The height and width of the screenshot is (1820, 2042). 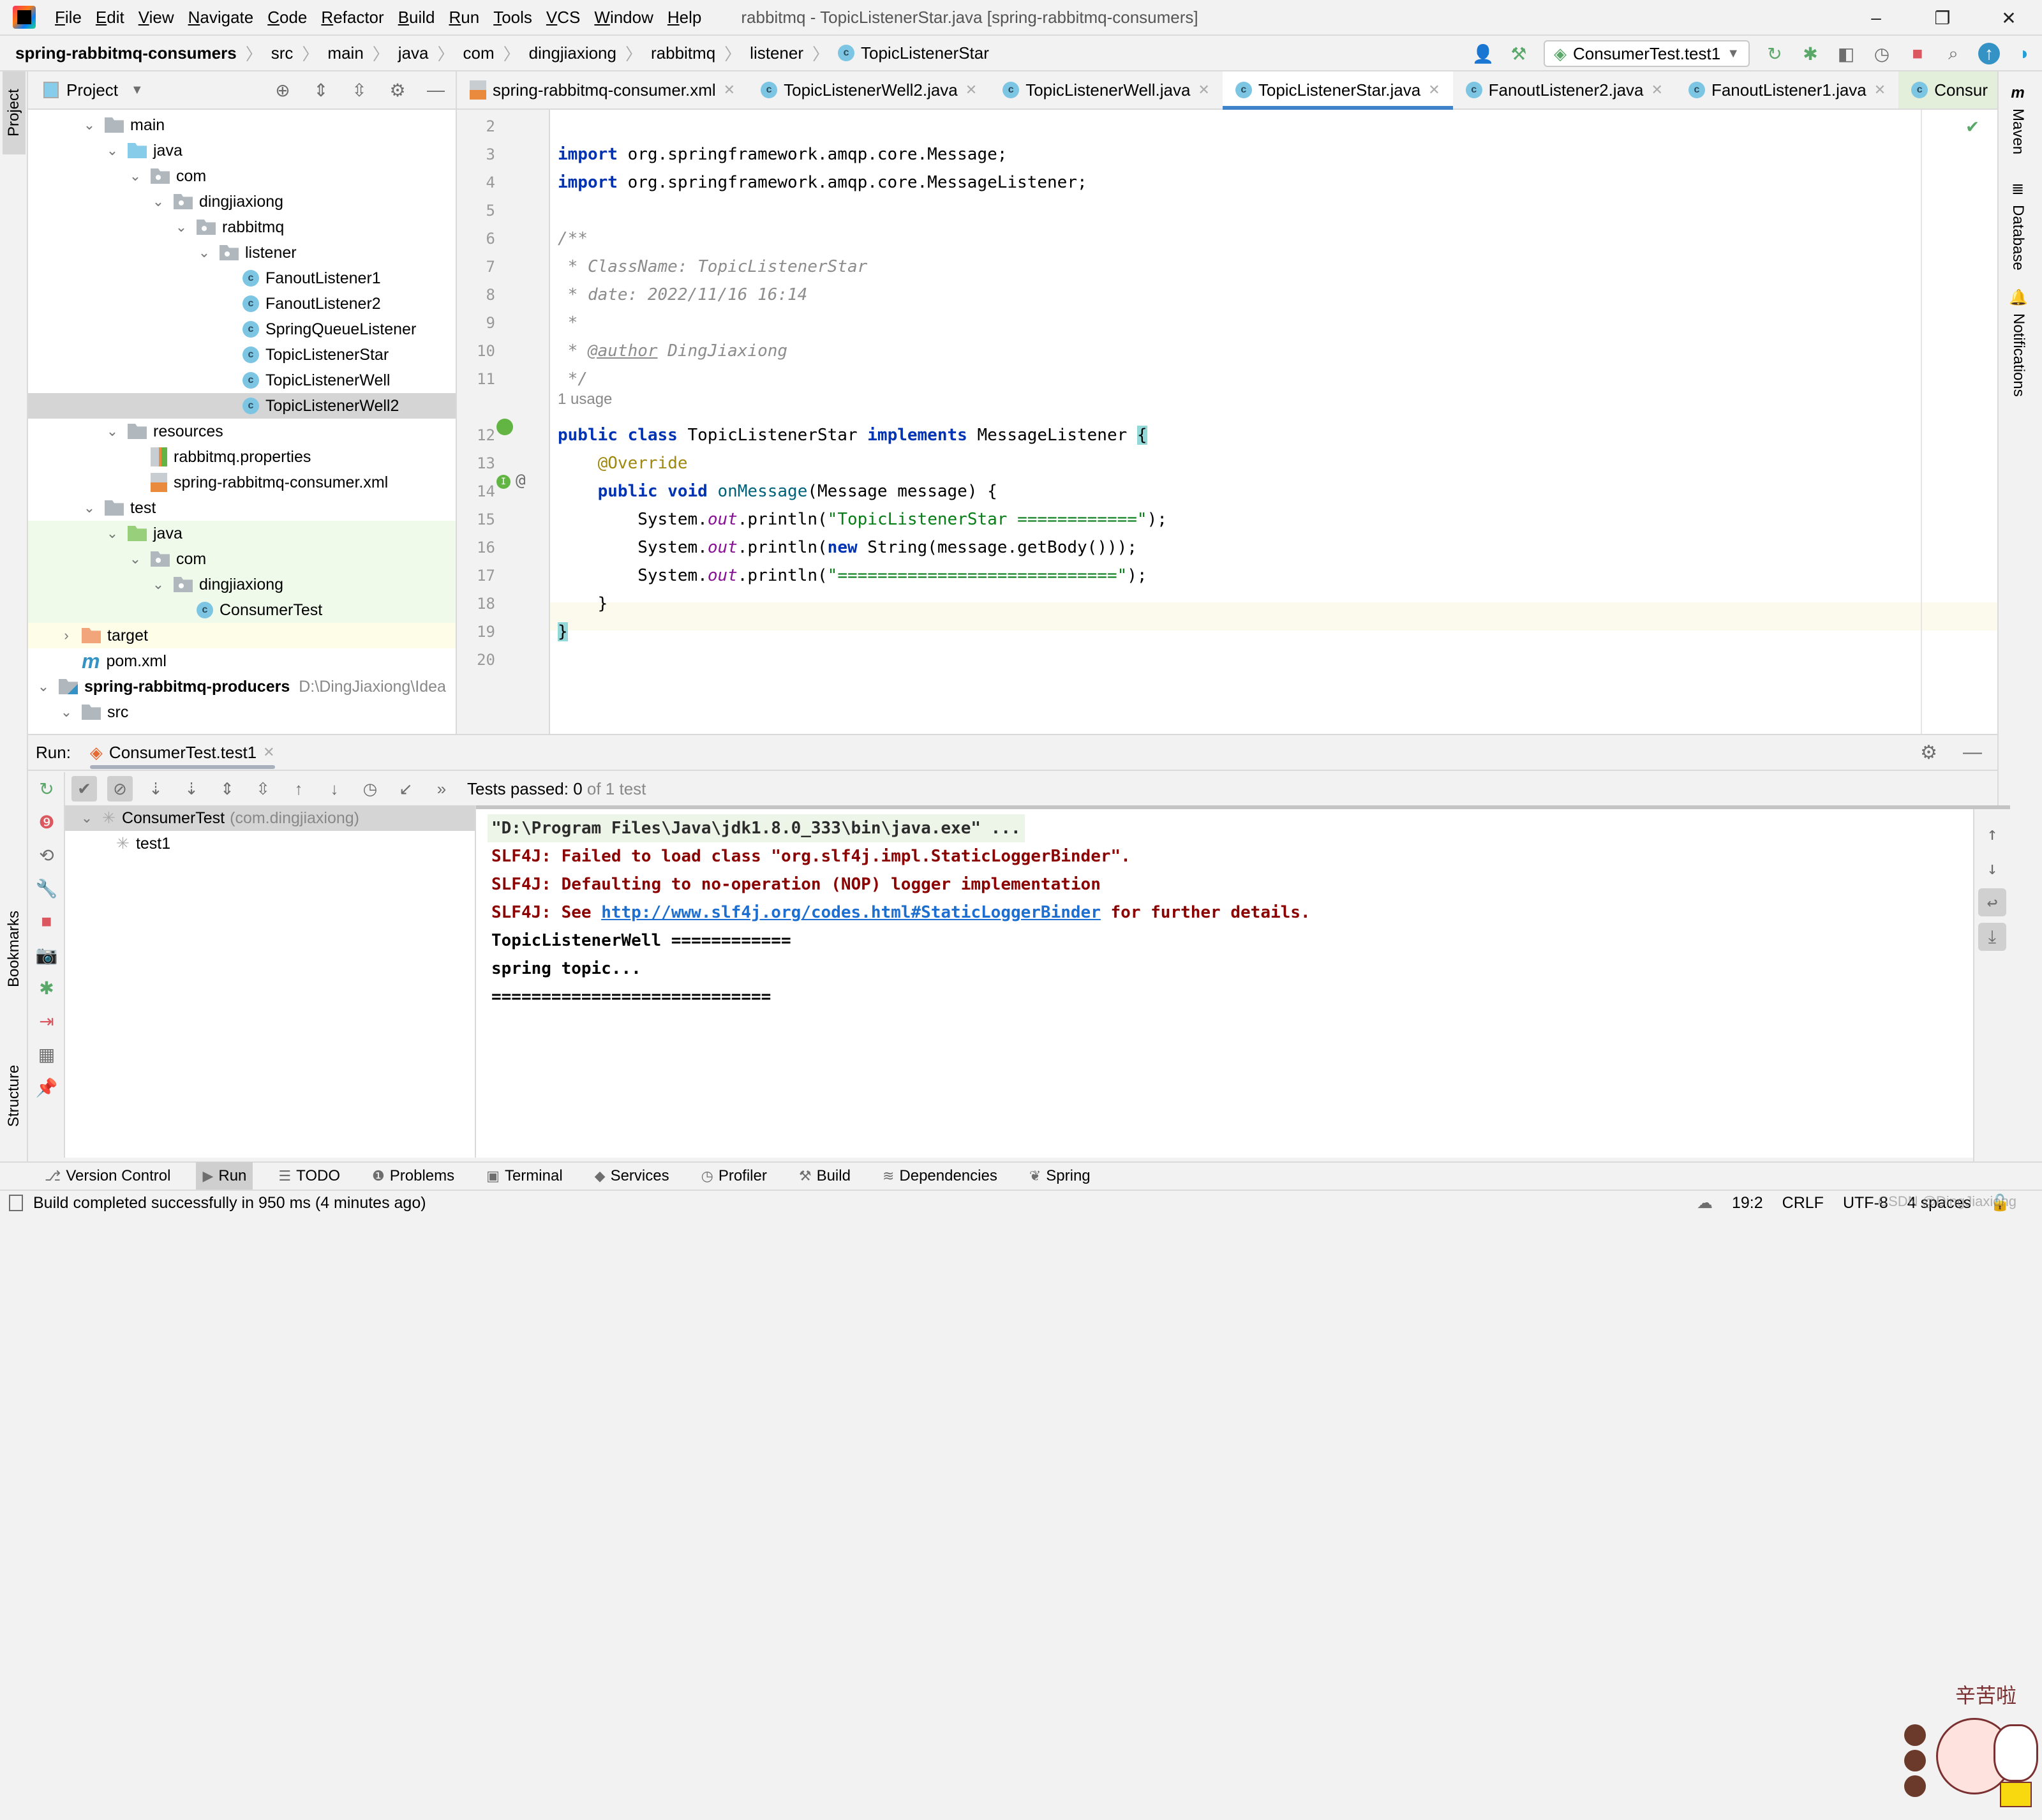 I want to click on breadcrumb-item: c TopicListenerStar, so click(x=913, y=53).